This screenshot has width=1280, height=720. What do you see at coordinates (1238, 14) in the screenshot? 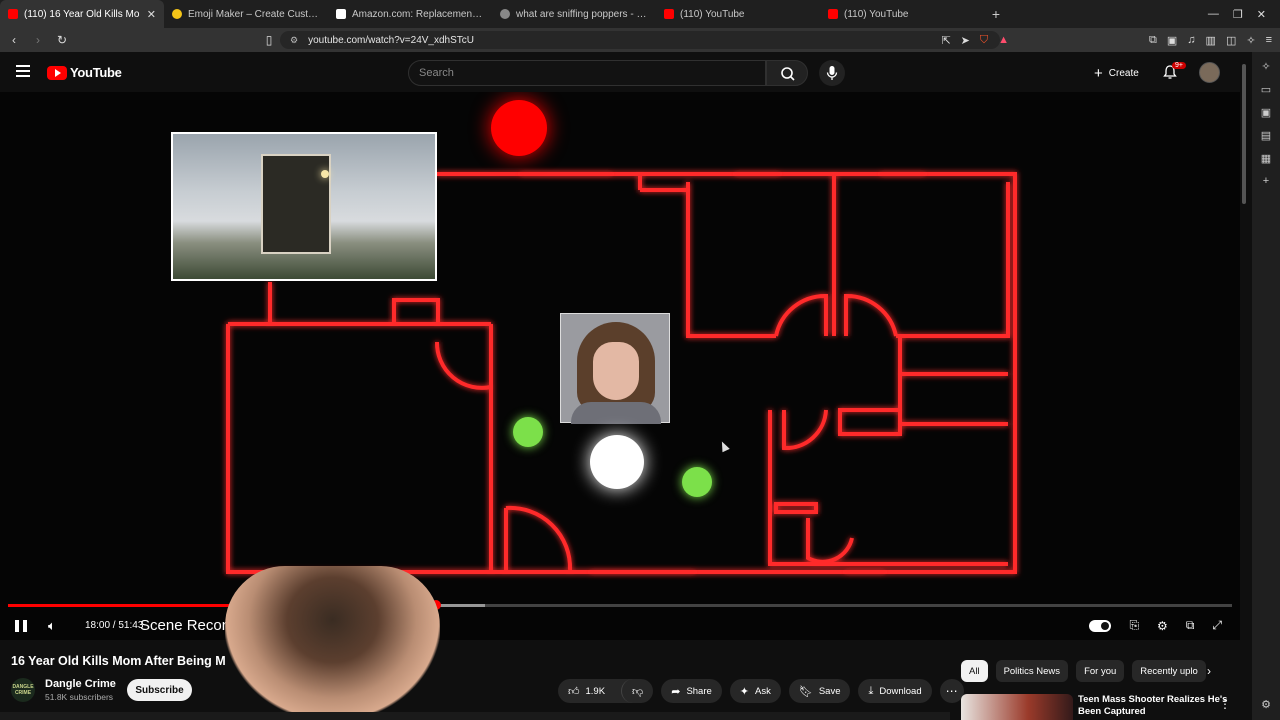
I see `maximize-icon: ❐` at bounding box center [1238, 14].